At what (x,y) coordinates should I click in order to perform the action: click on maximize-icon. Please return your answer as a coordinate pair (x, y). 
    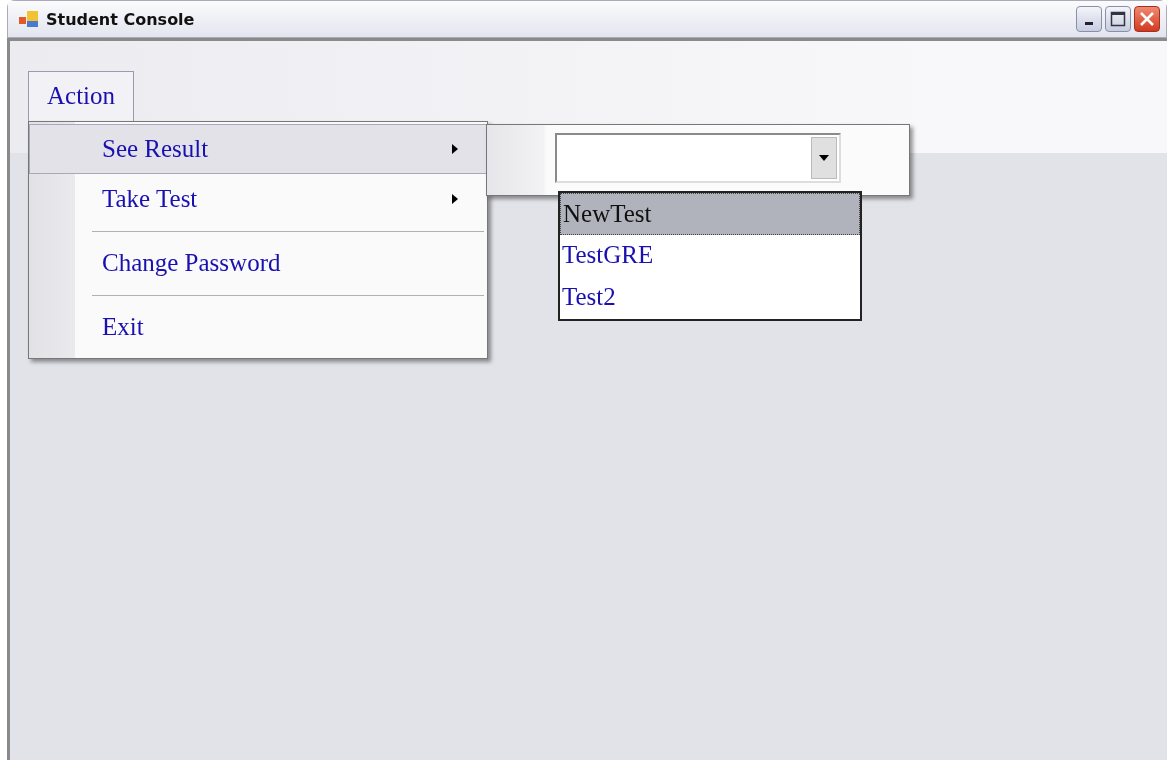
    Looking at the image, I should click on (1118, 19).